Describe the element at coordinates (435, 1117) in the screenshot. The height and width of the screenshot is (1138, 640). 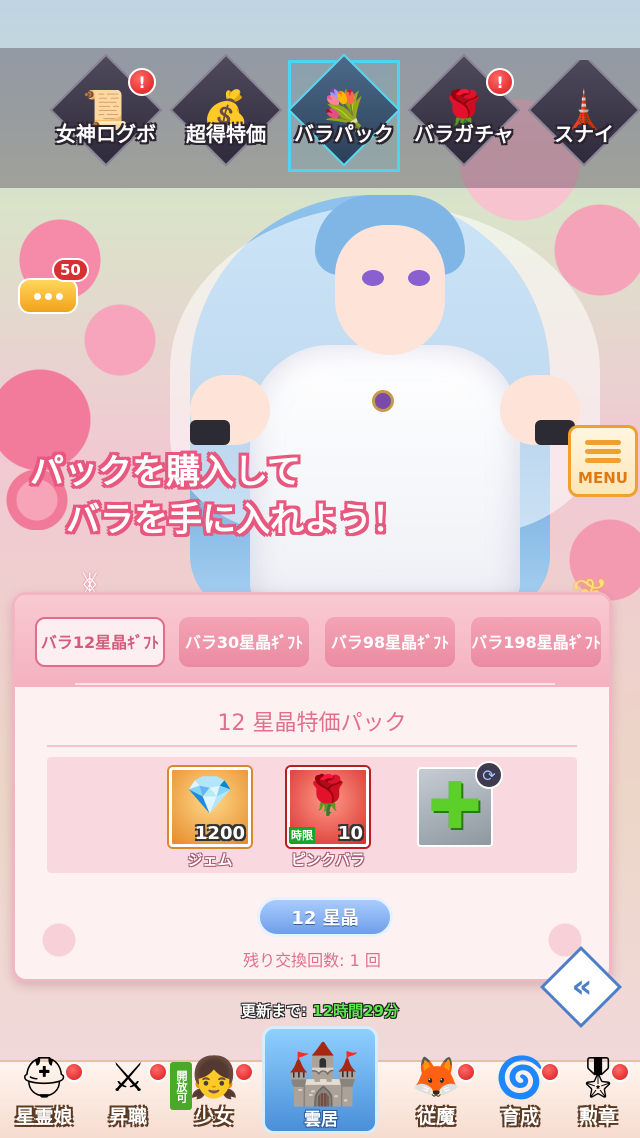
I see `nav-label: 従魔` at that location.